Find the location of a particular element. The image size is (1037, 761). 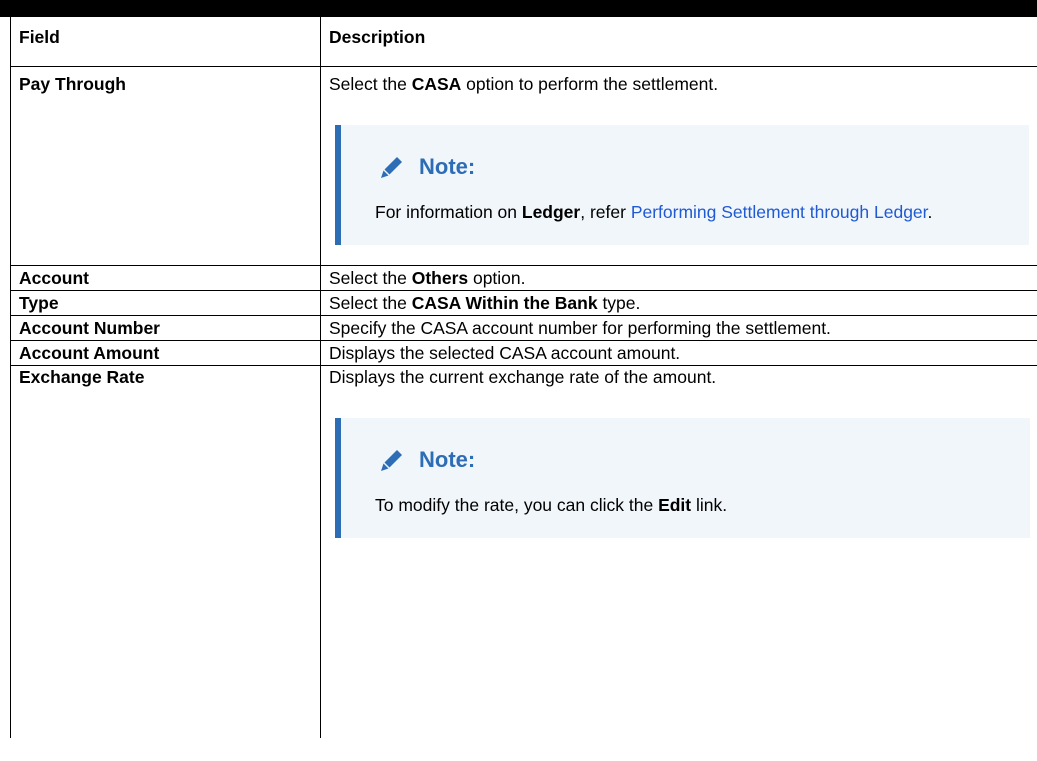

field-name: Account Number is located at coordinates (165, 328).